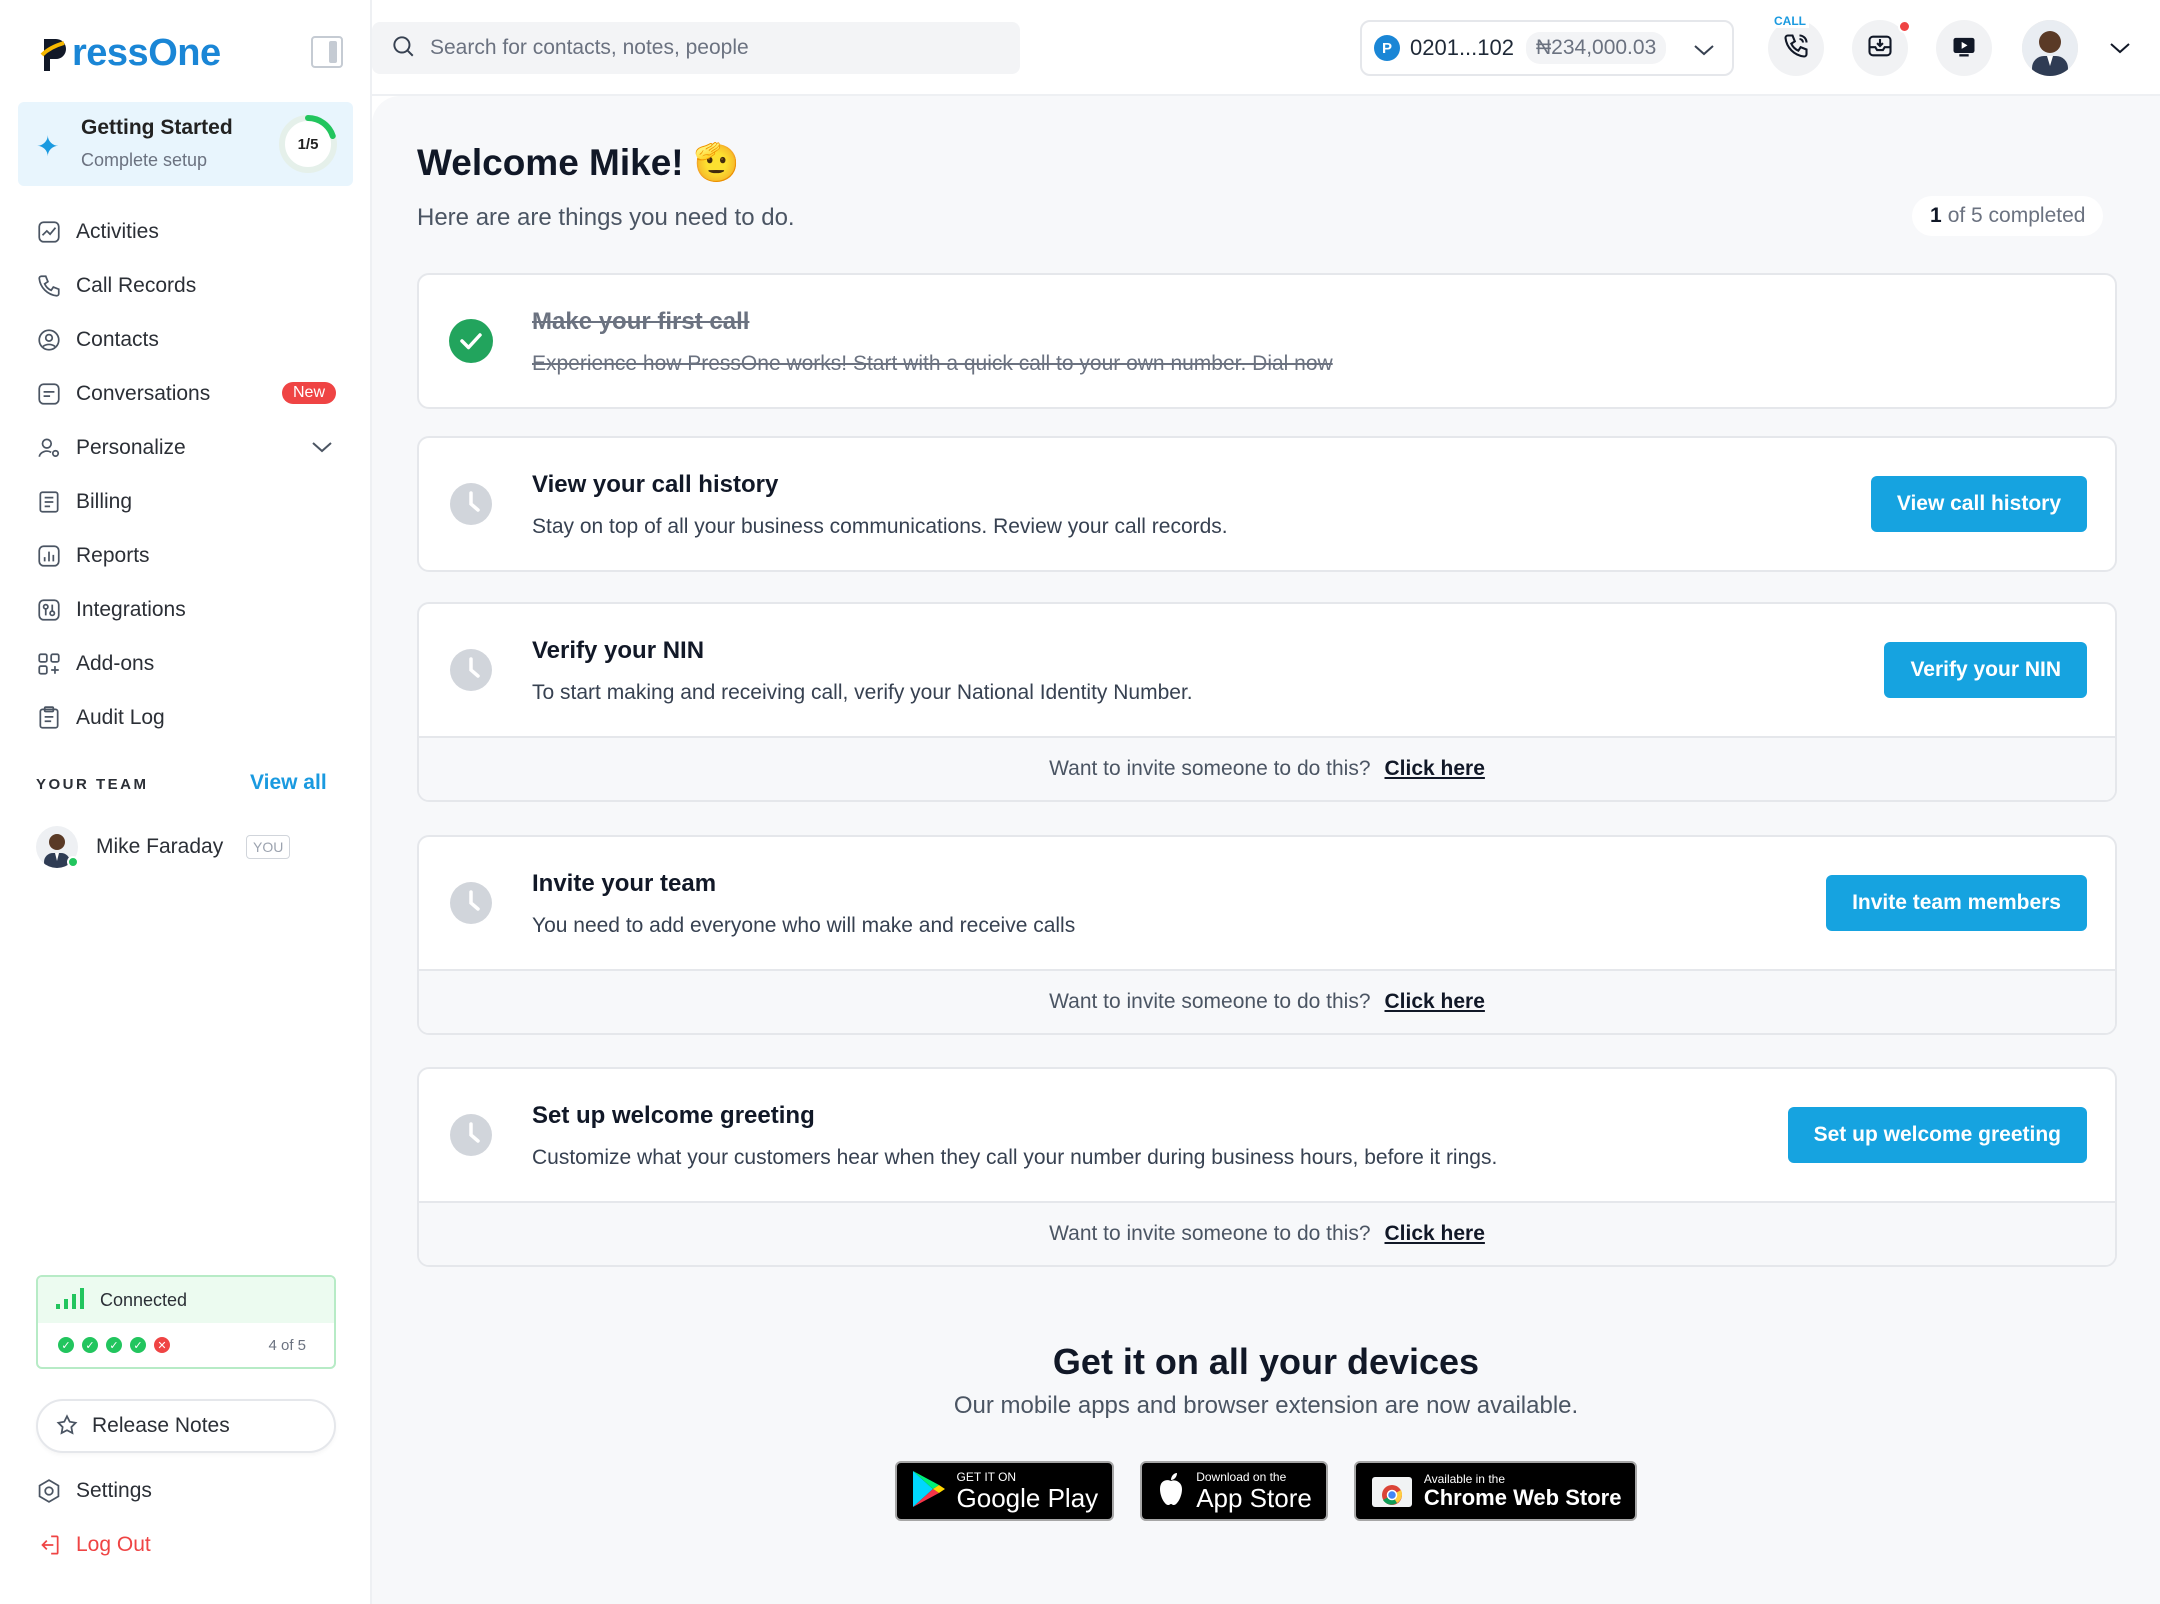  I want to click on user-avatar, so click(2050, 48).